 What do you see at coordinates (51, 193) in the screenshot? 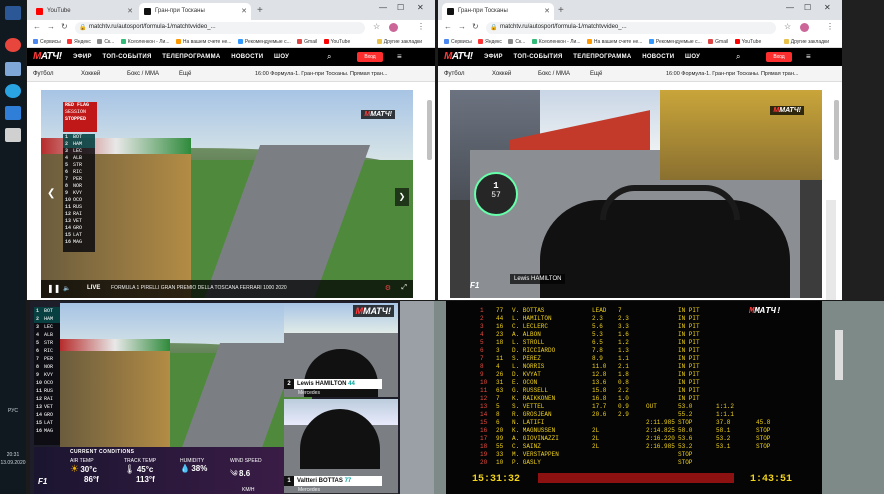
I see `prev-icon: ❮` at bounding box center [51, 193].